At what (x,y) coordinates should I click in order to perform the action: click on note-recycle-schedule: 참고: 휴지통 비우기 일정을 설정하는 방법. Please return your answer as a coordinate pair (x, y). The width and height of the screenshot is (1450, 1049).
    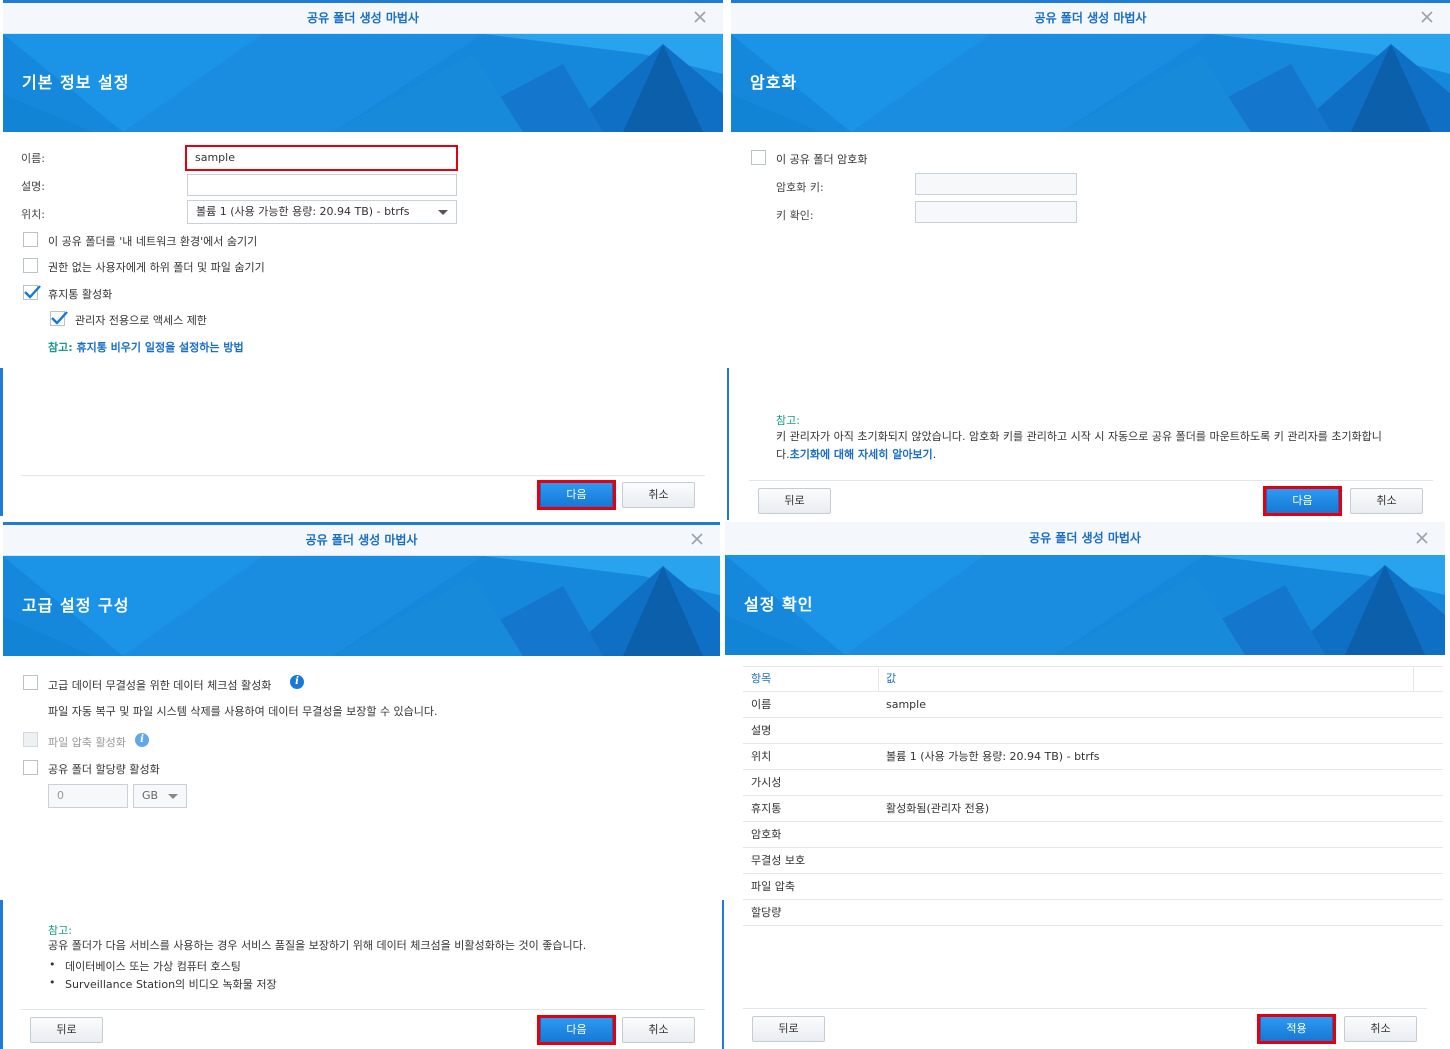
    Looking at the image, I should click on (146, 347).